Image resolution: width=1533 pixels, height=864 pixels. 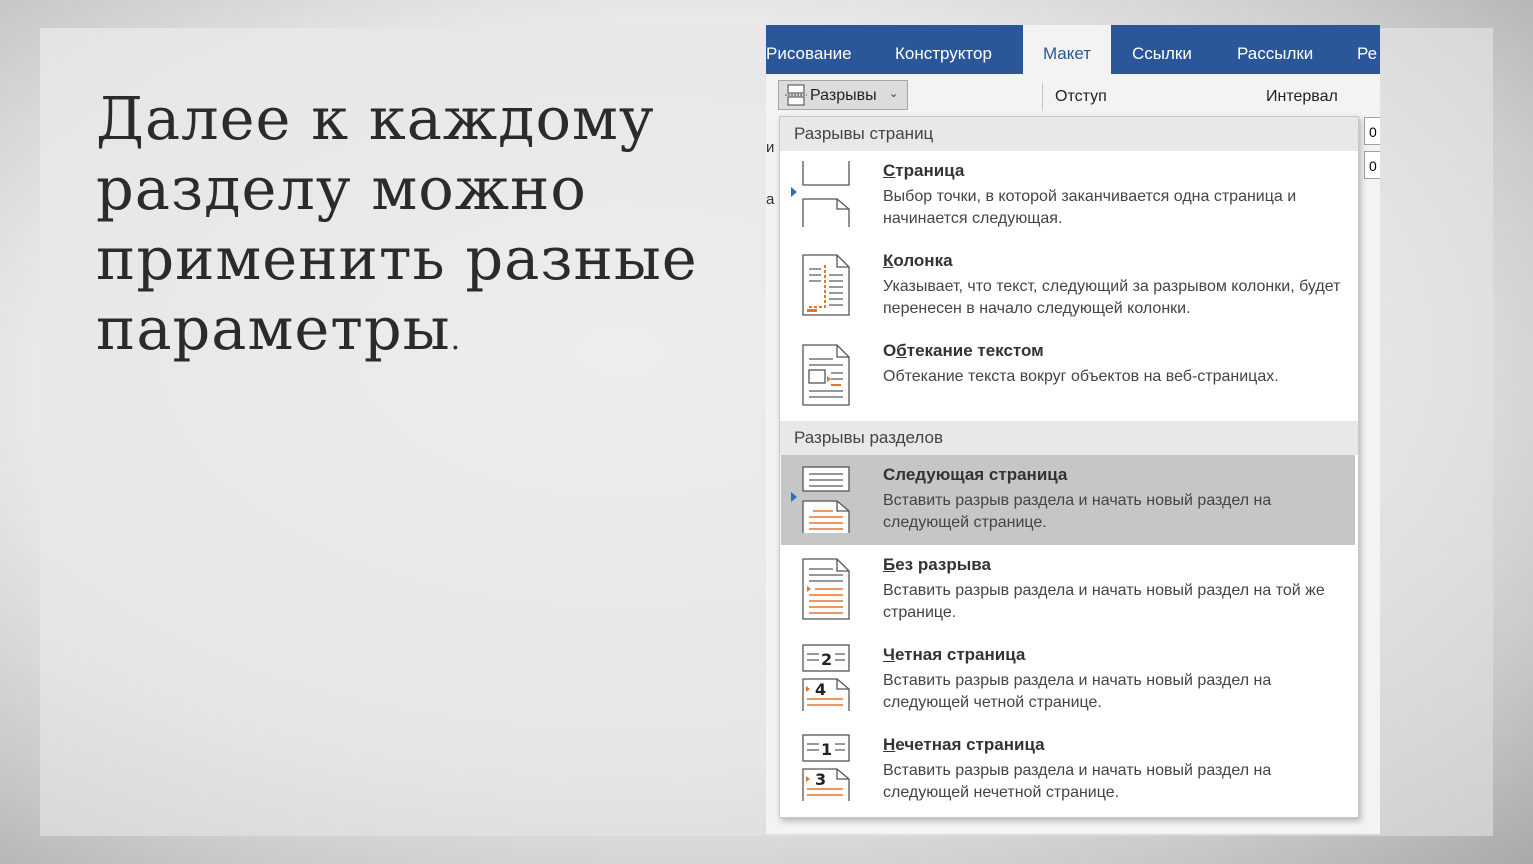 What do you see at coordinates (456, 339) in the screenshot?
I see `slide-text-period: .` at bounding box center [456, 339].